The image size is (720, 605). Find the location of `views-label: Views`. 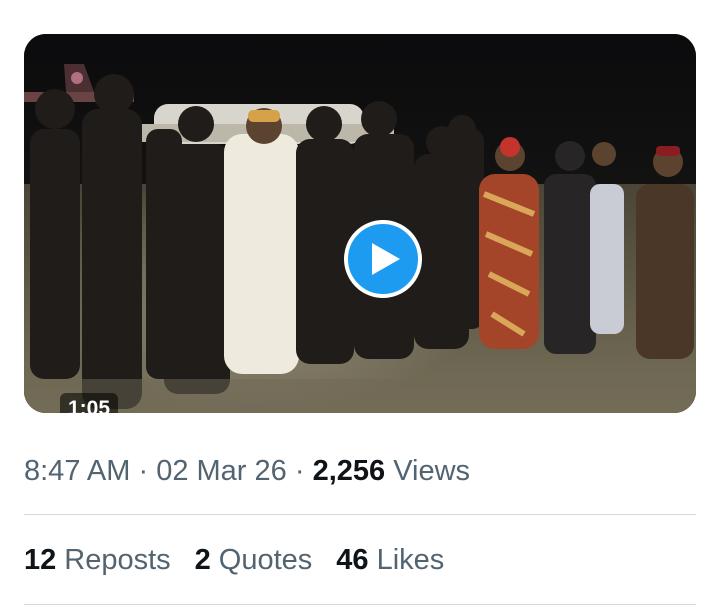

views-label: Views is located at coordinates (432, 471).